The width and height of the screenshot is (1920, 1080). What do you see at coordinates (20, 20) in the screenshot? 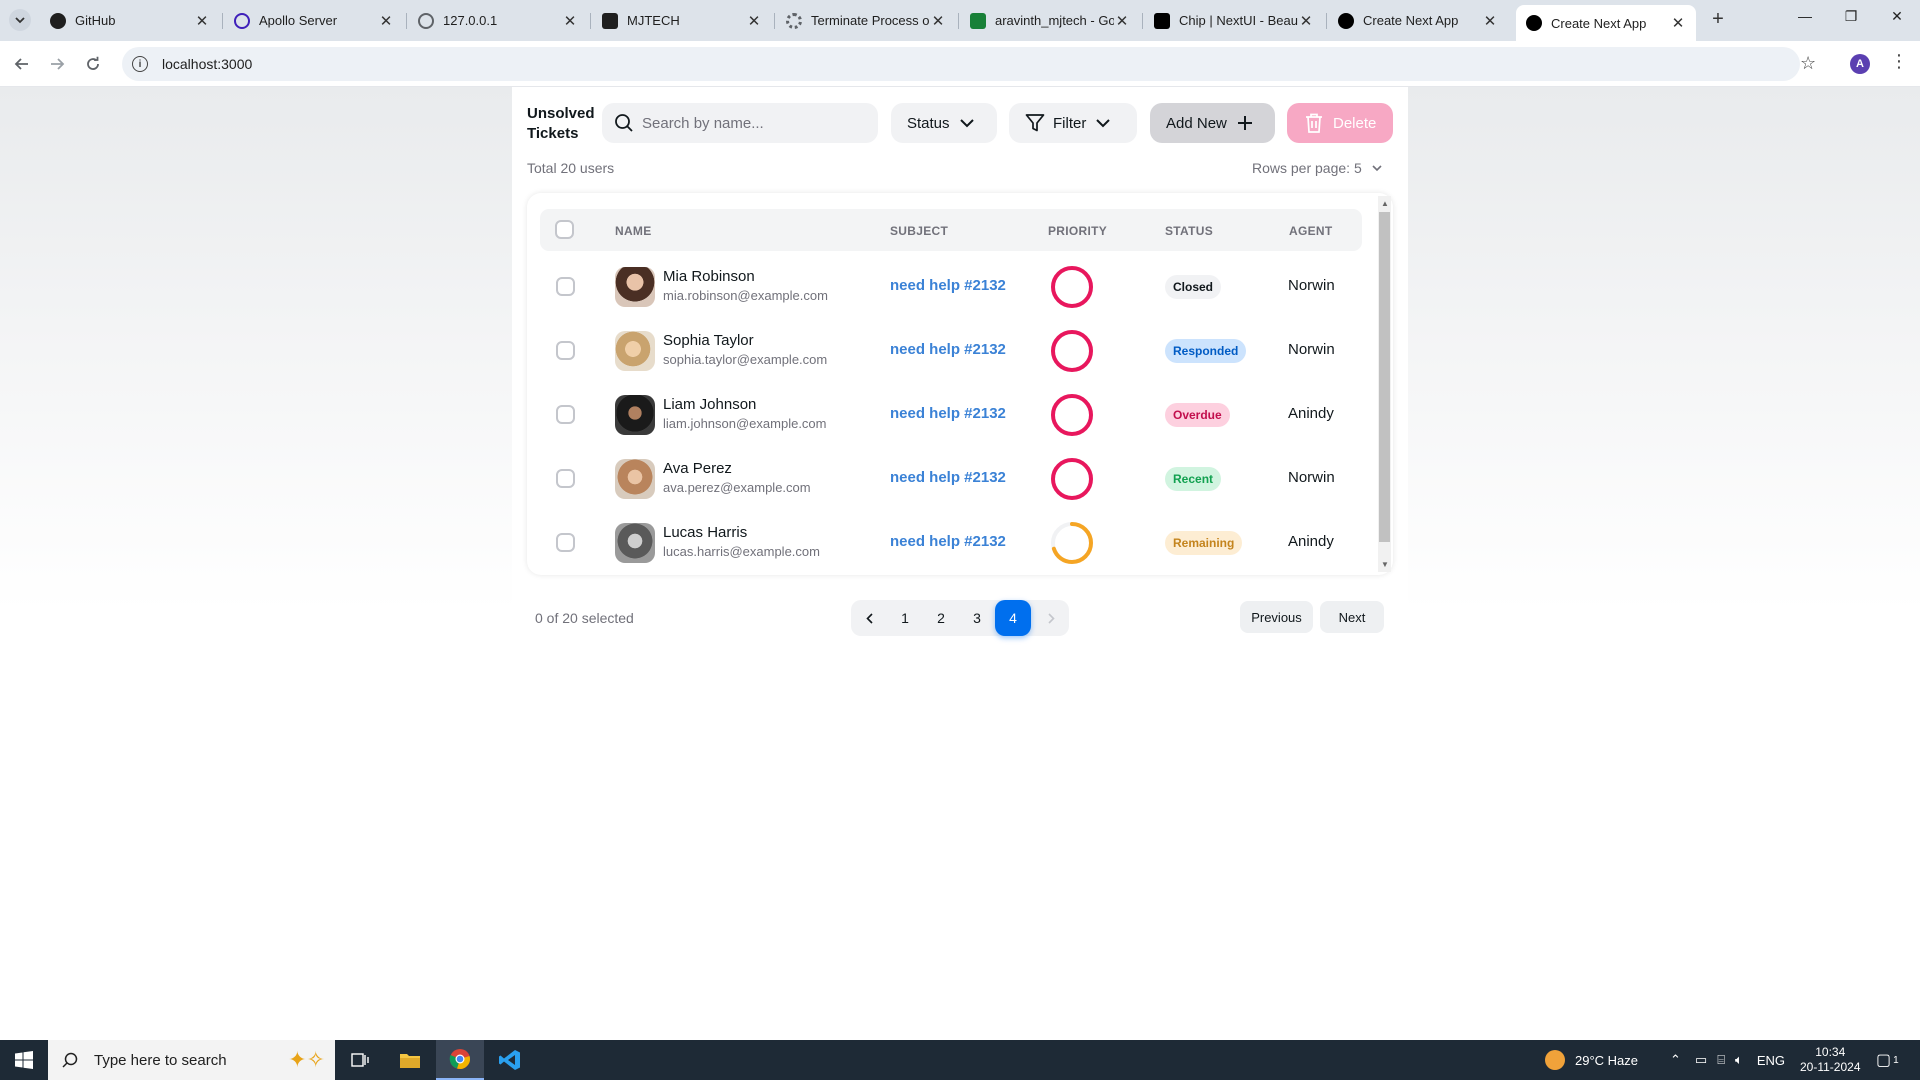
I see `tab-search-button` at bounding box center [20, 20].